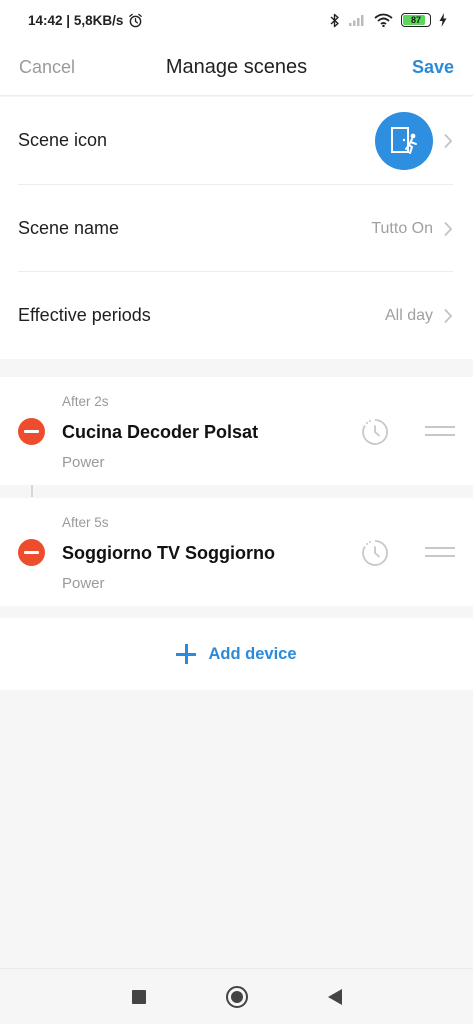 Image resolution: width=473 pixels, height=1024 pixels. I want to click on scene-icon-label: Scene icon, so click(63, 140).